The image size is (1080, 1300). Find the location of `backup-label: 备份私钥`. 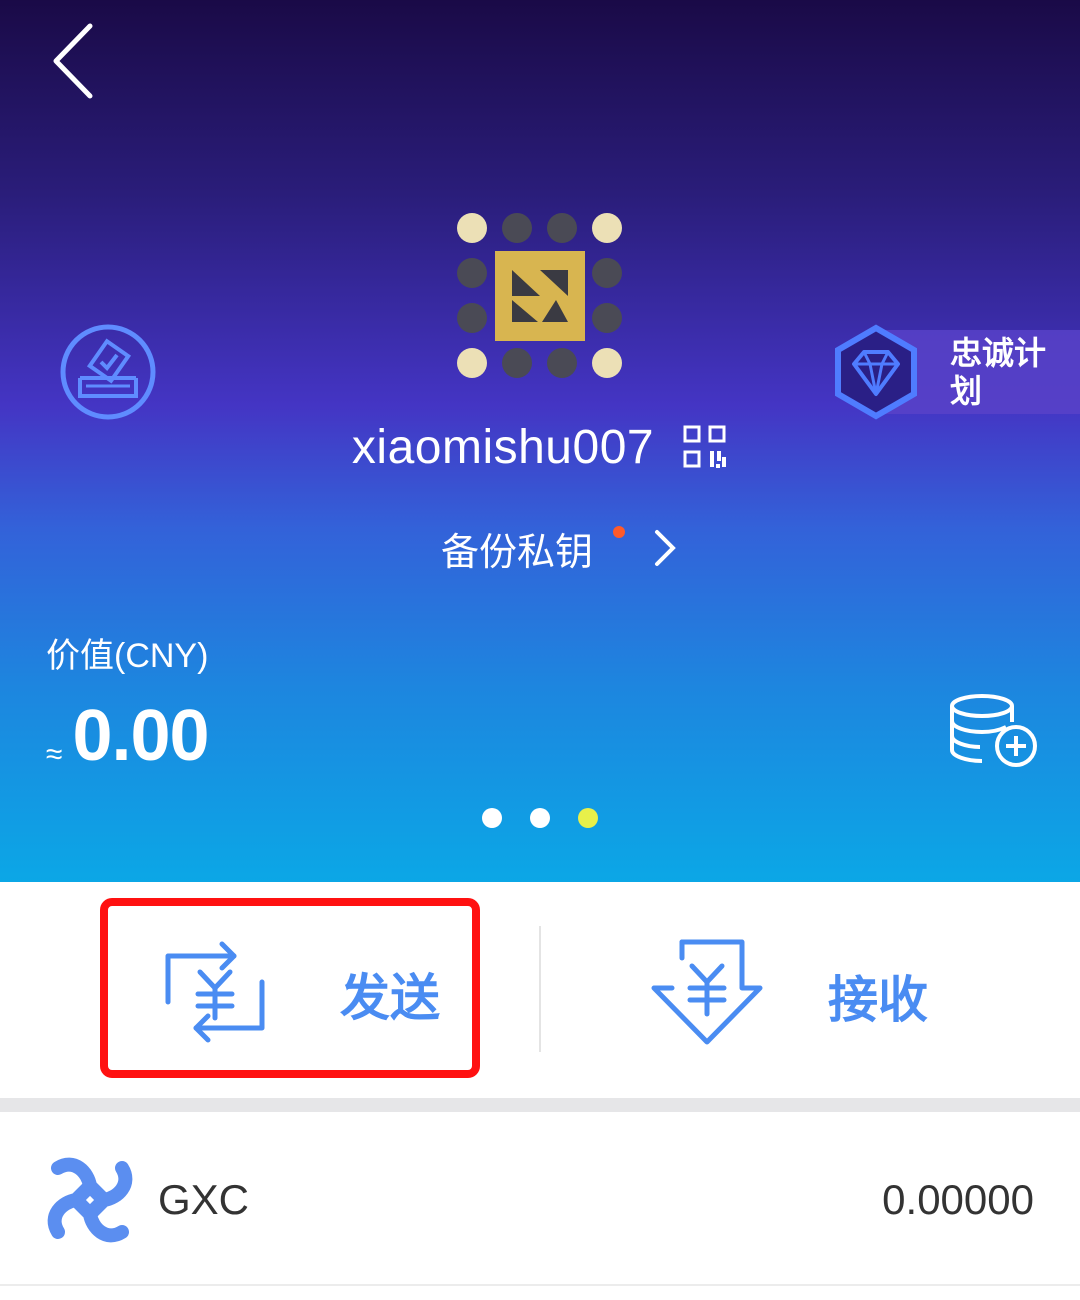

backup-label: 备份私钥 is located at coordinates (516, 552).